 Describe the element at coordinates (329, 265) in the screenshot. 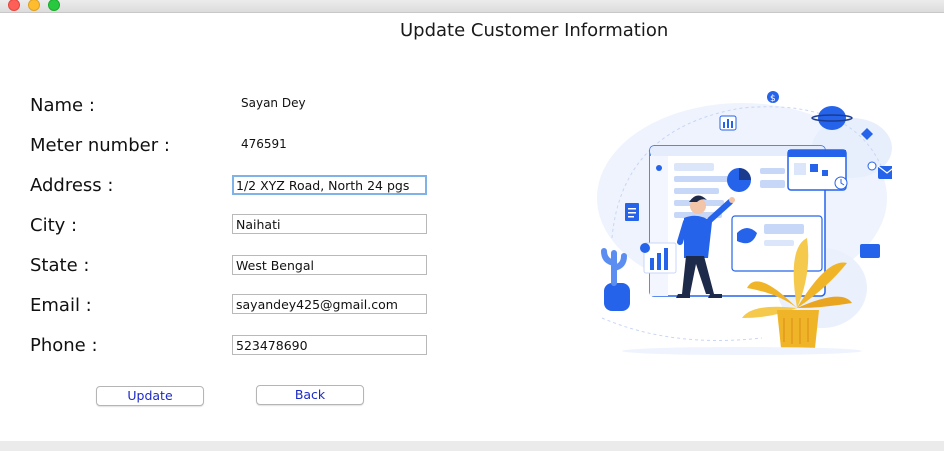

I see `state-input` at that location.